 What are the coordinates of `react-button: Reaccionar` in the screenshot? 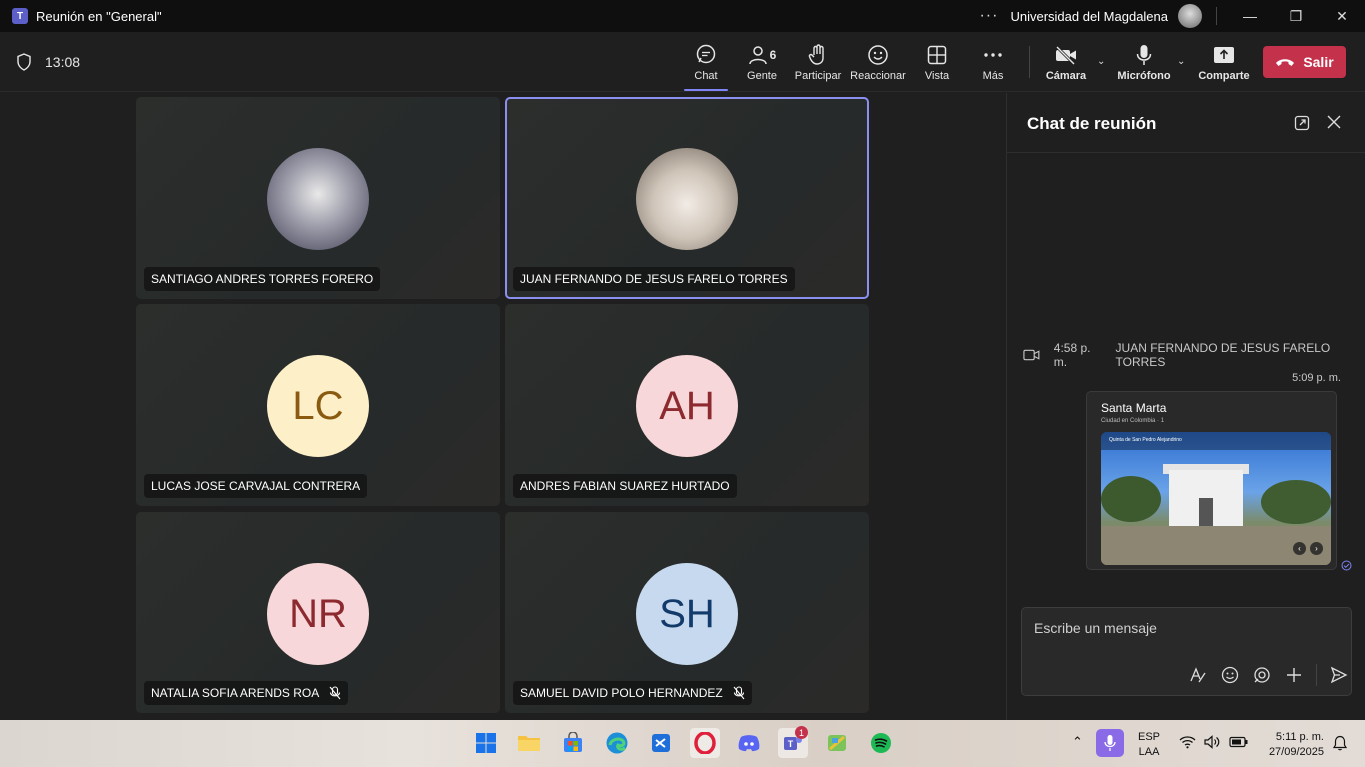 It's located at (878, 62).